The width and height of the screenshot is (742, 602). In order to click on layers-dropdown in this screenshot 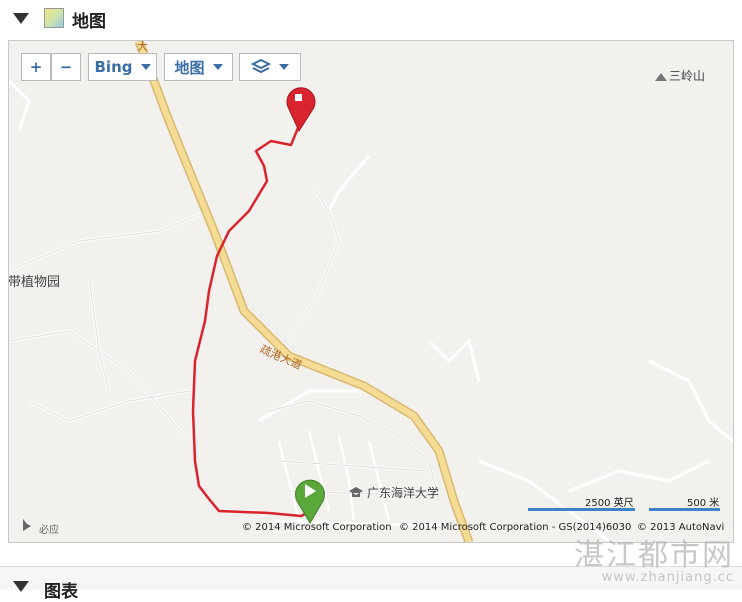, I will do `click(270, 67)`.